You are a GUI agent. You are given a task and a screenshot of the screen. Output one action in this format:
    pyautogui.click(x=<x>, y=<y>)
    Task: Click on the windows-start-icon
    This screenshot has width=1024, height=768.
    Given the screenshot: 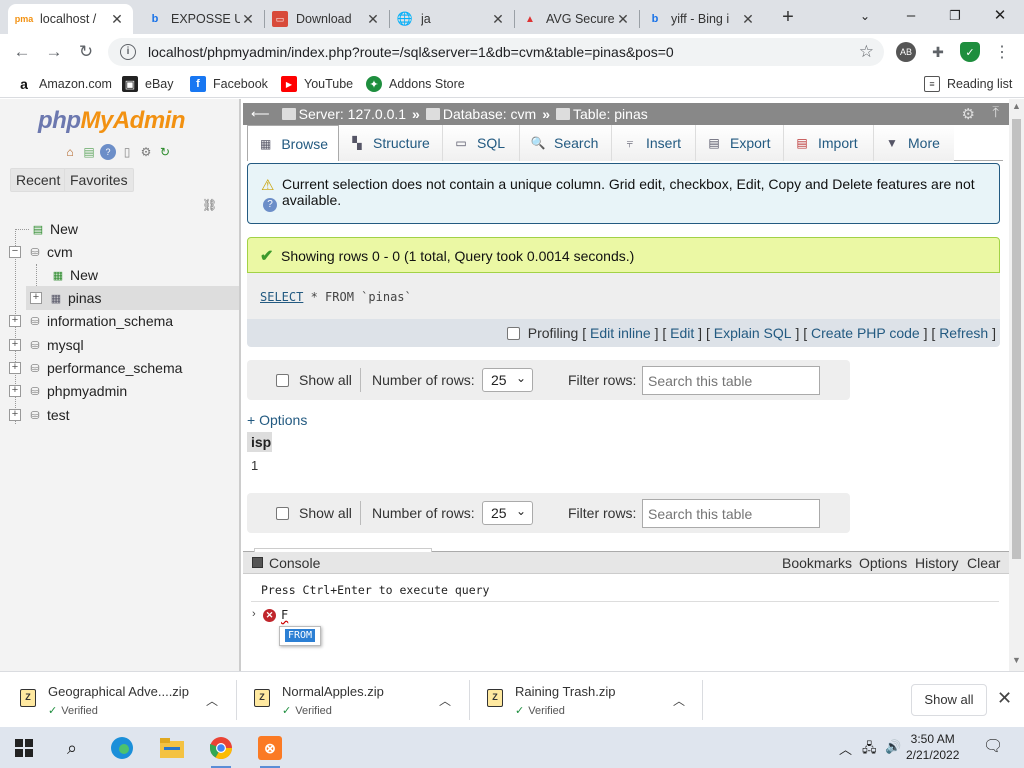 What is the action you would take?
    pyautogui.click(x=24, y=748)
    